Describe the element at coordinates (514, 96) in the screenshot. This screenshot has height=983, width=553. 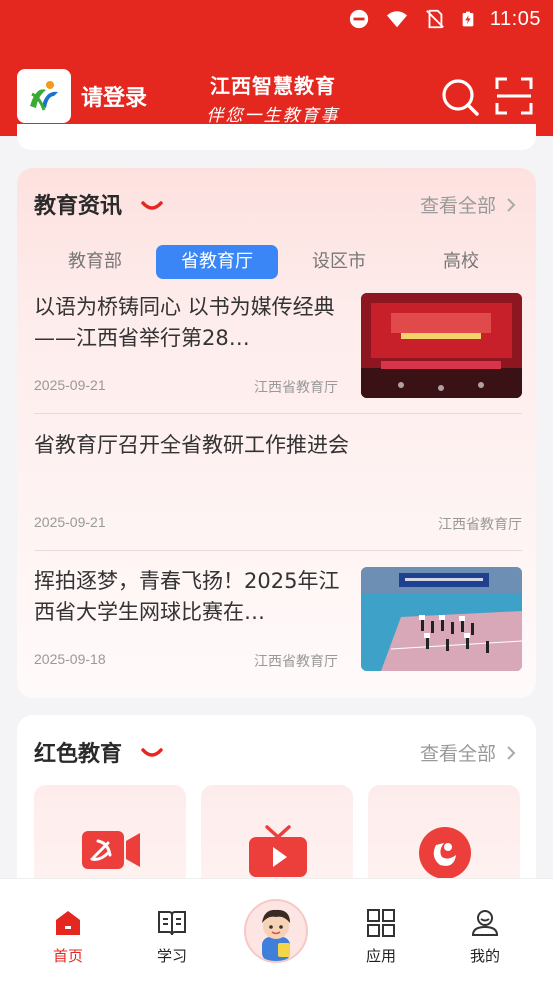
I see `scan-icon` at that location.